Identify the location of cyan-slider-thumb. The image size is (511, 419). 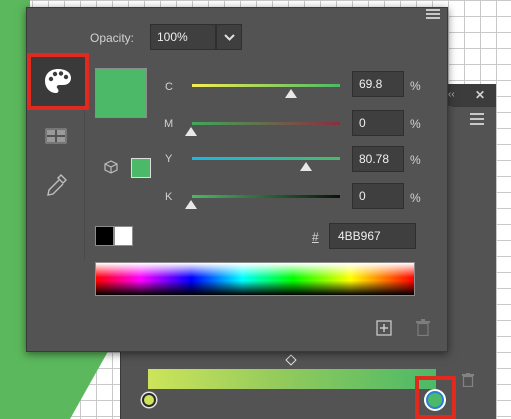
(290, 93).